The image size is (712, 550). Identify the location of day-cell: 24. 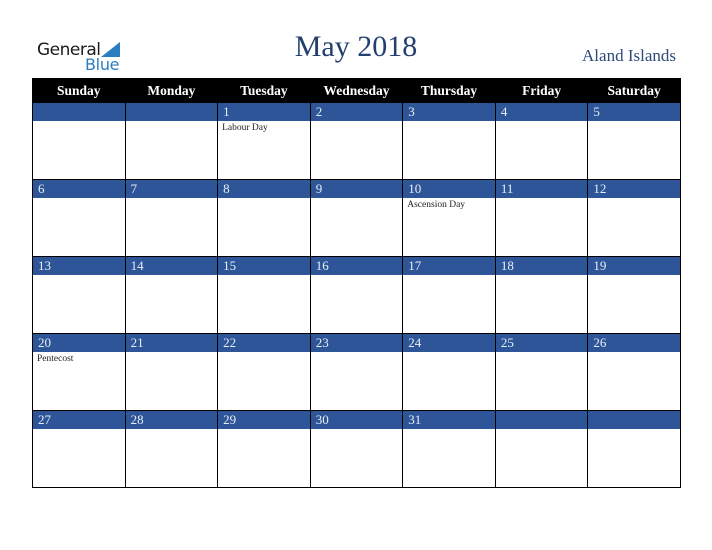
(449, 372).